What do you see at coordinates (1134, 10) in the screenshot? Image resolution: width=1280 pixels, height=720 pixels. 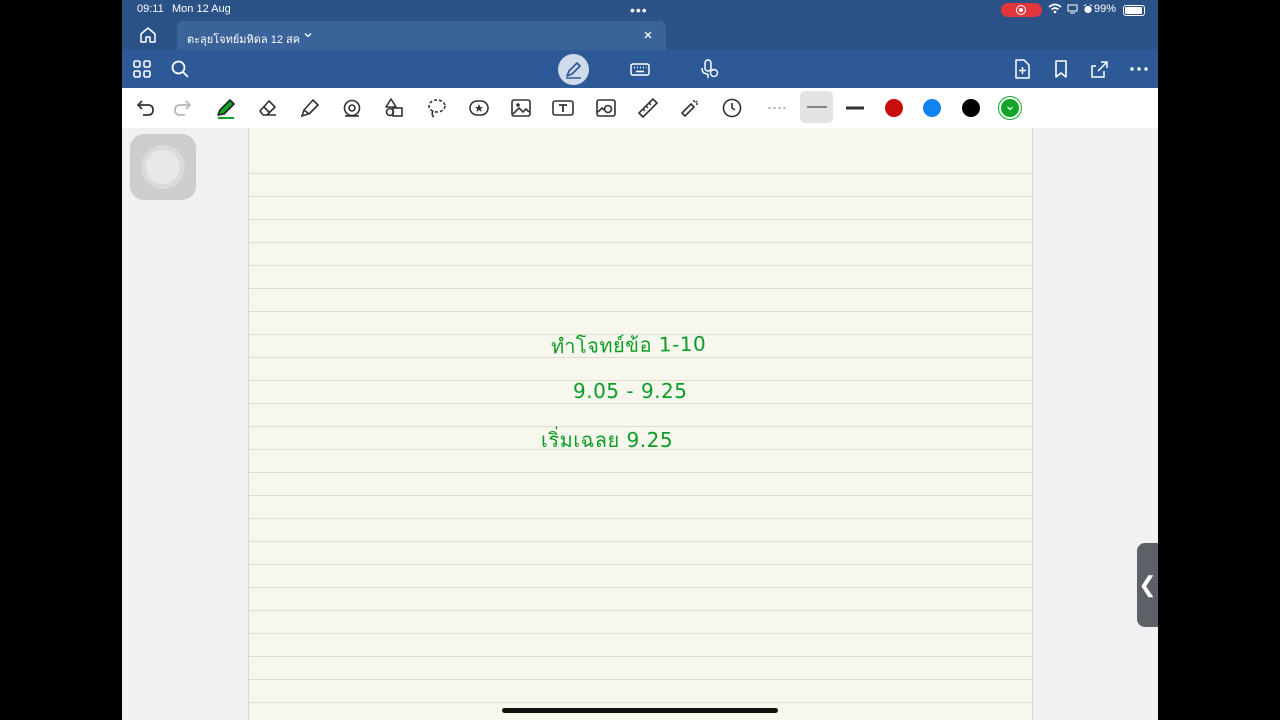 I see `battery-icon` at bounding box center [1134, 10].